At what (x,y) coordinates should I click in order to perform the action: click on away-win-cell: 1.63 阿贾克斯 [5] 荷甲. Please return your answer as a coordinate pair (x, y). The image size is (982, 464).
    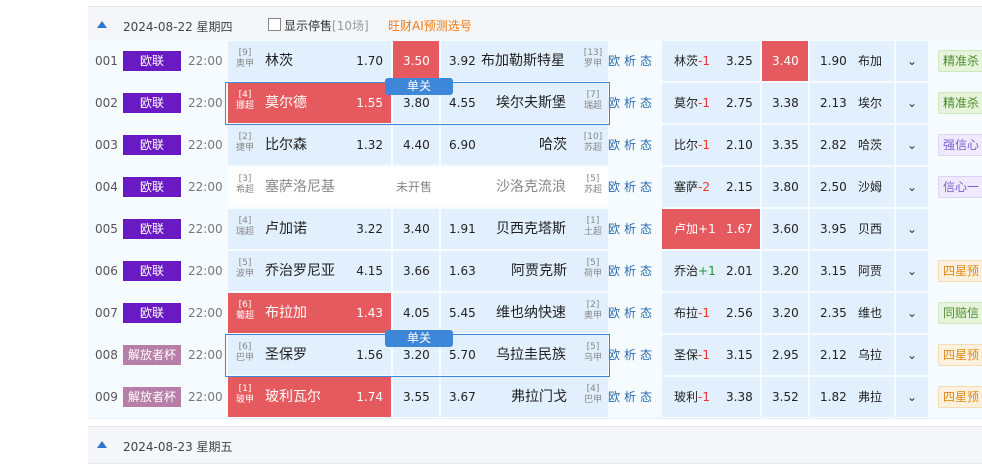
    Looking at the image, I should click on (524, 271).